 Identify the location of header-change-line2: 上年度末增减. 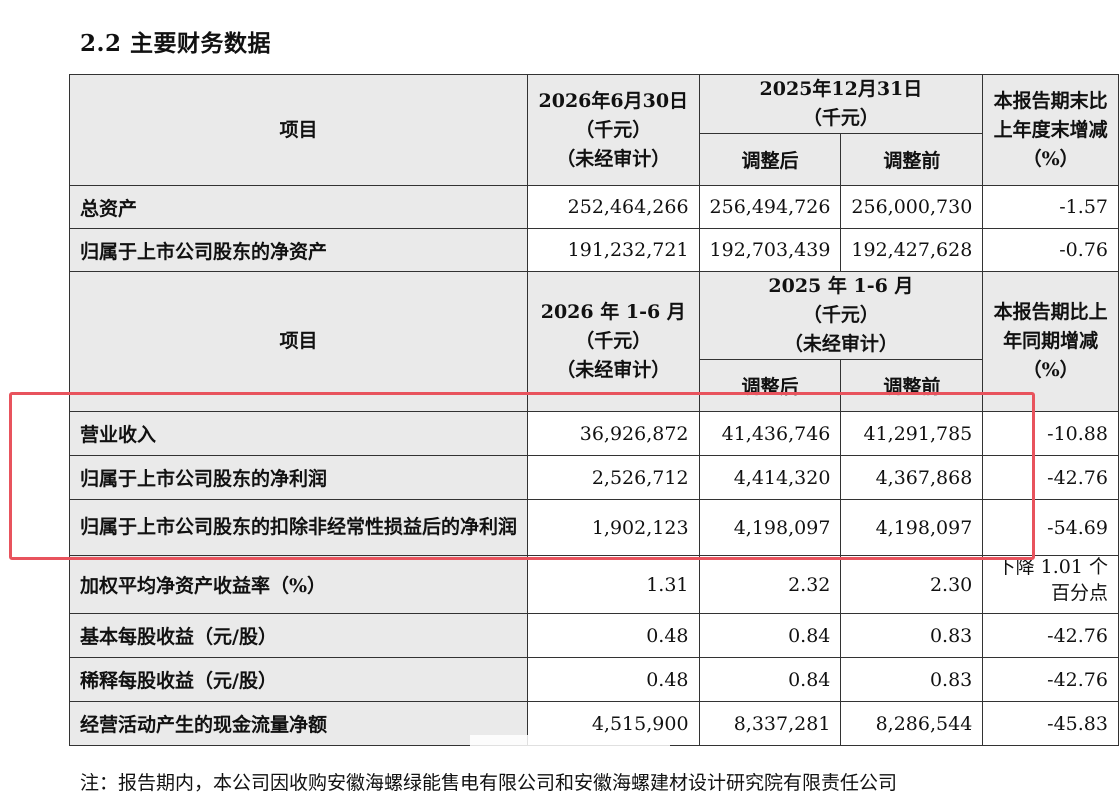
(1050, 129).